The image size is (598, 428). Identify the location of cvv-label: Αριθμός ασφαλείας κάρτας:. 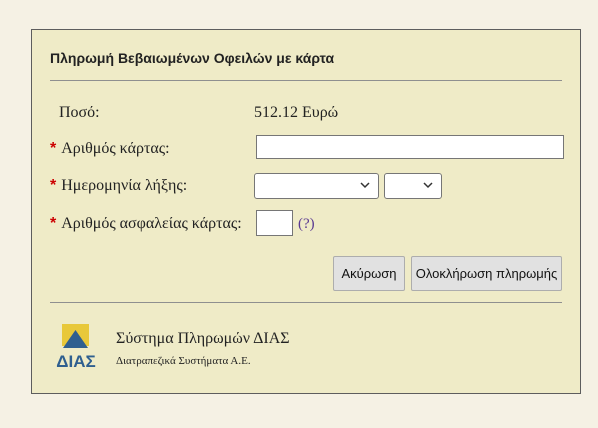
(151, 223).